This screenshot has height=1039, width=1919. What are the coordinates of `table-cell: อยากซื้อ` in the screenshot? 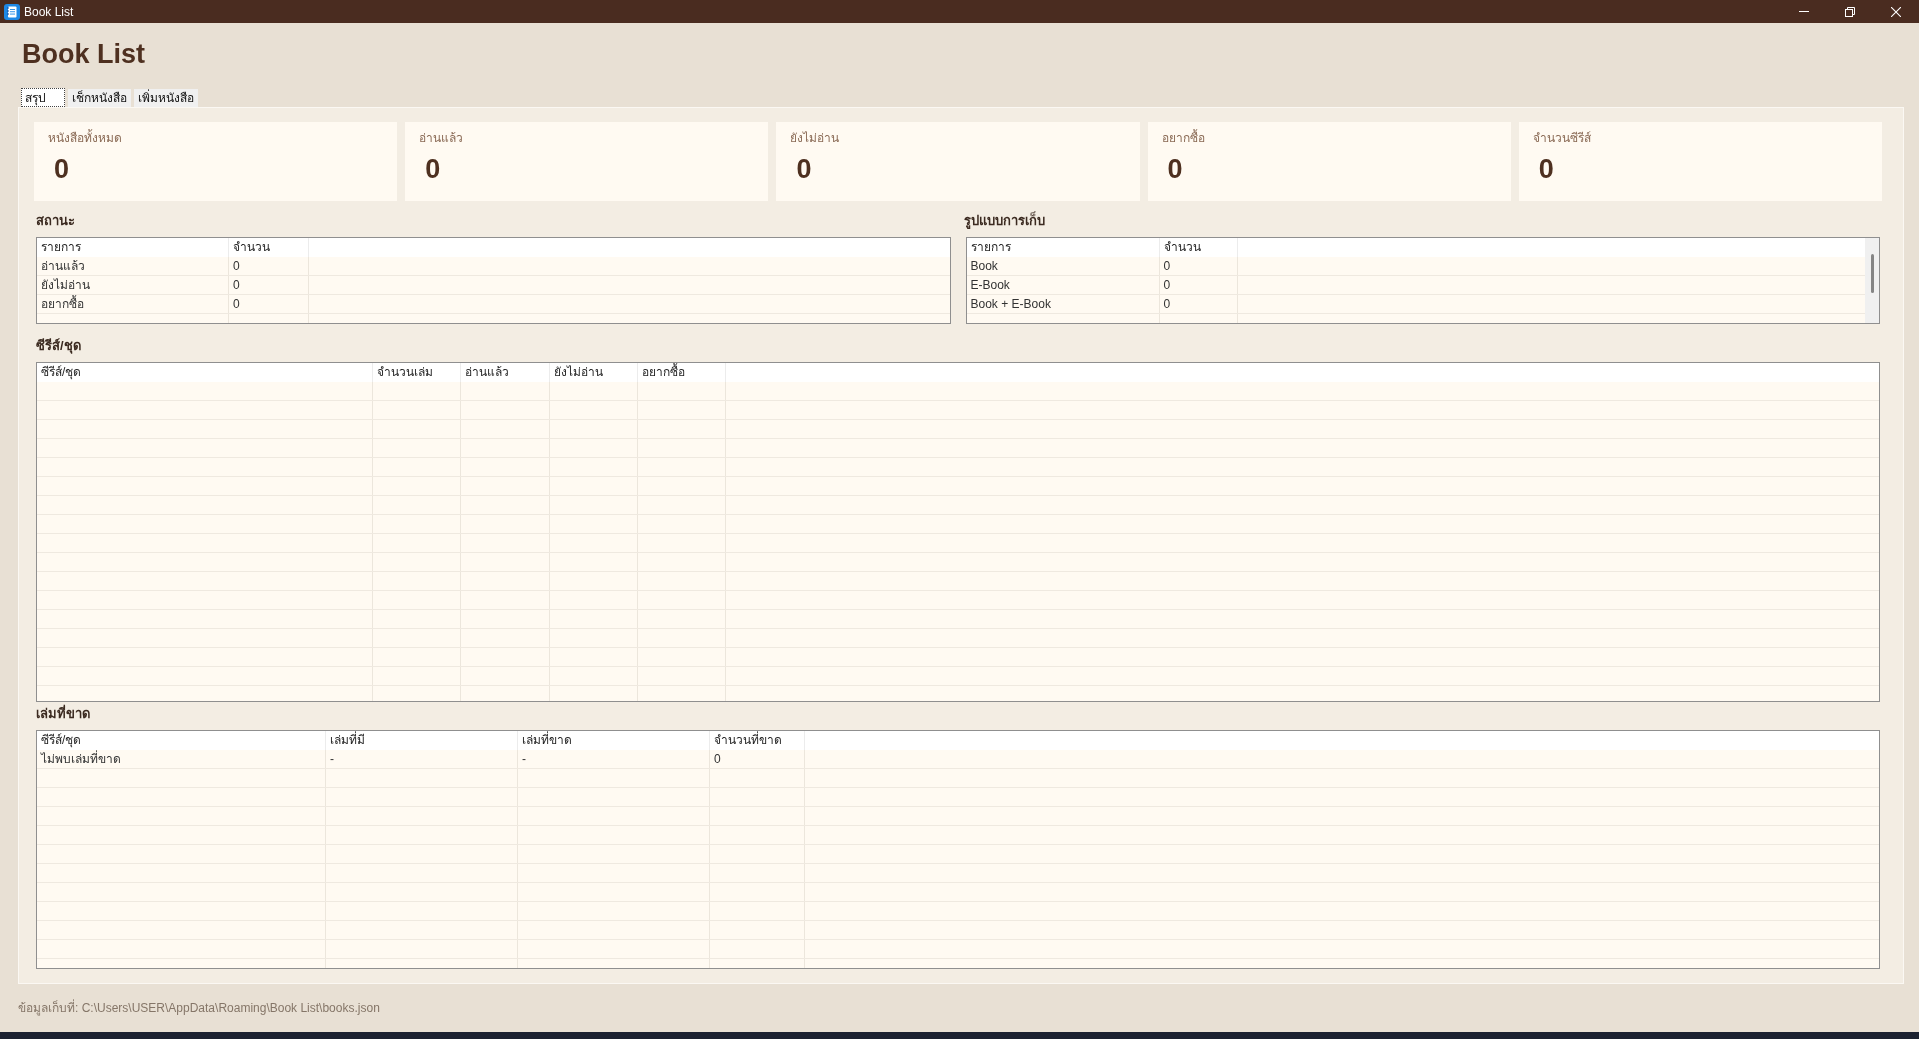 It's located at (133, 304).